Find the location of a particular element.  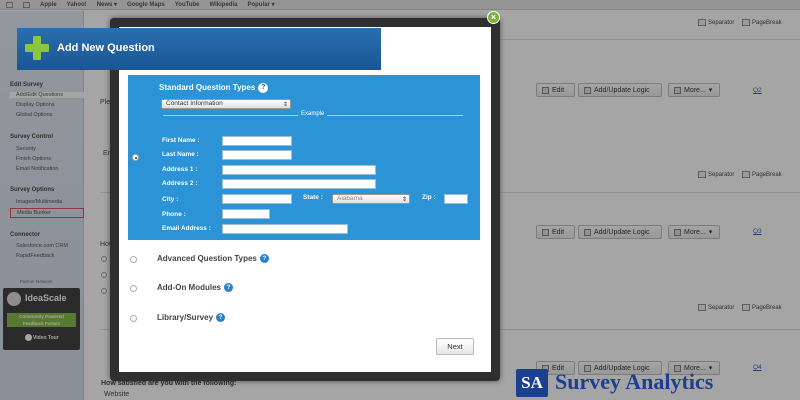

modal-header: Add New Question is located at coordinates (199, 49).